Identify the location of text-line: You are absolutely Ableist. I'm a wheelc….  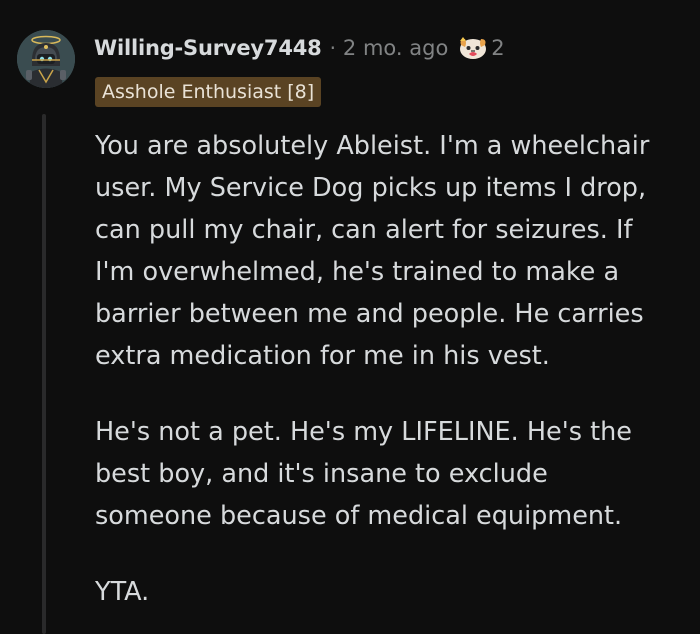
(372, 146).